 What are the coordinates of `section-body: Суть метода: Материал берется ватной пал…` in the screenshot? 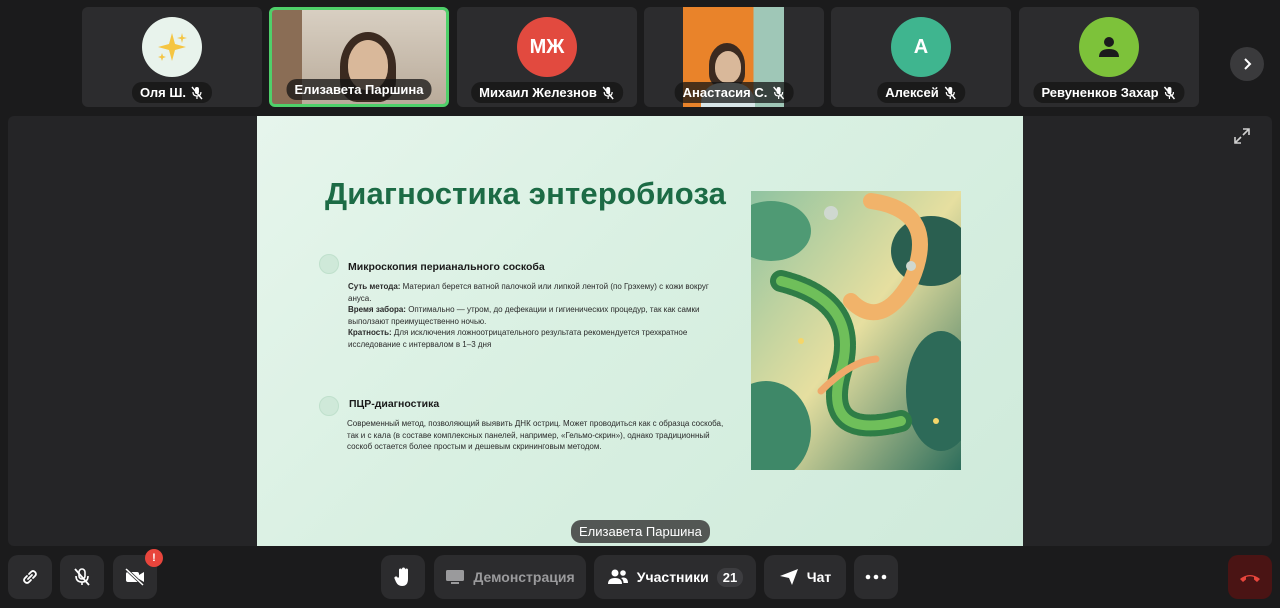 It's located at (540, 315).